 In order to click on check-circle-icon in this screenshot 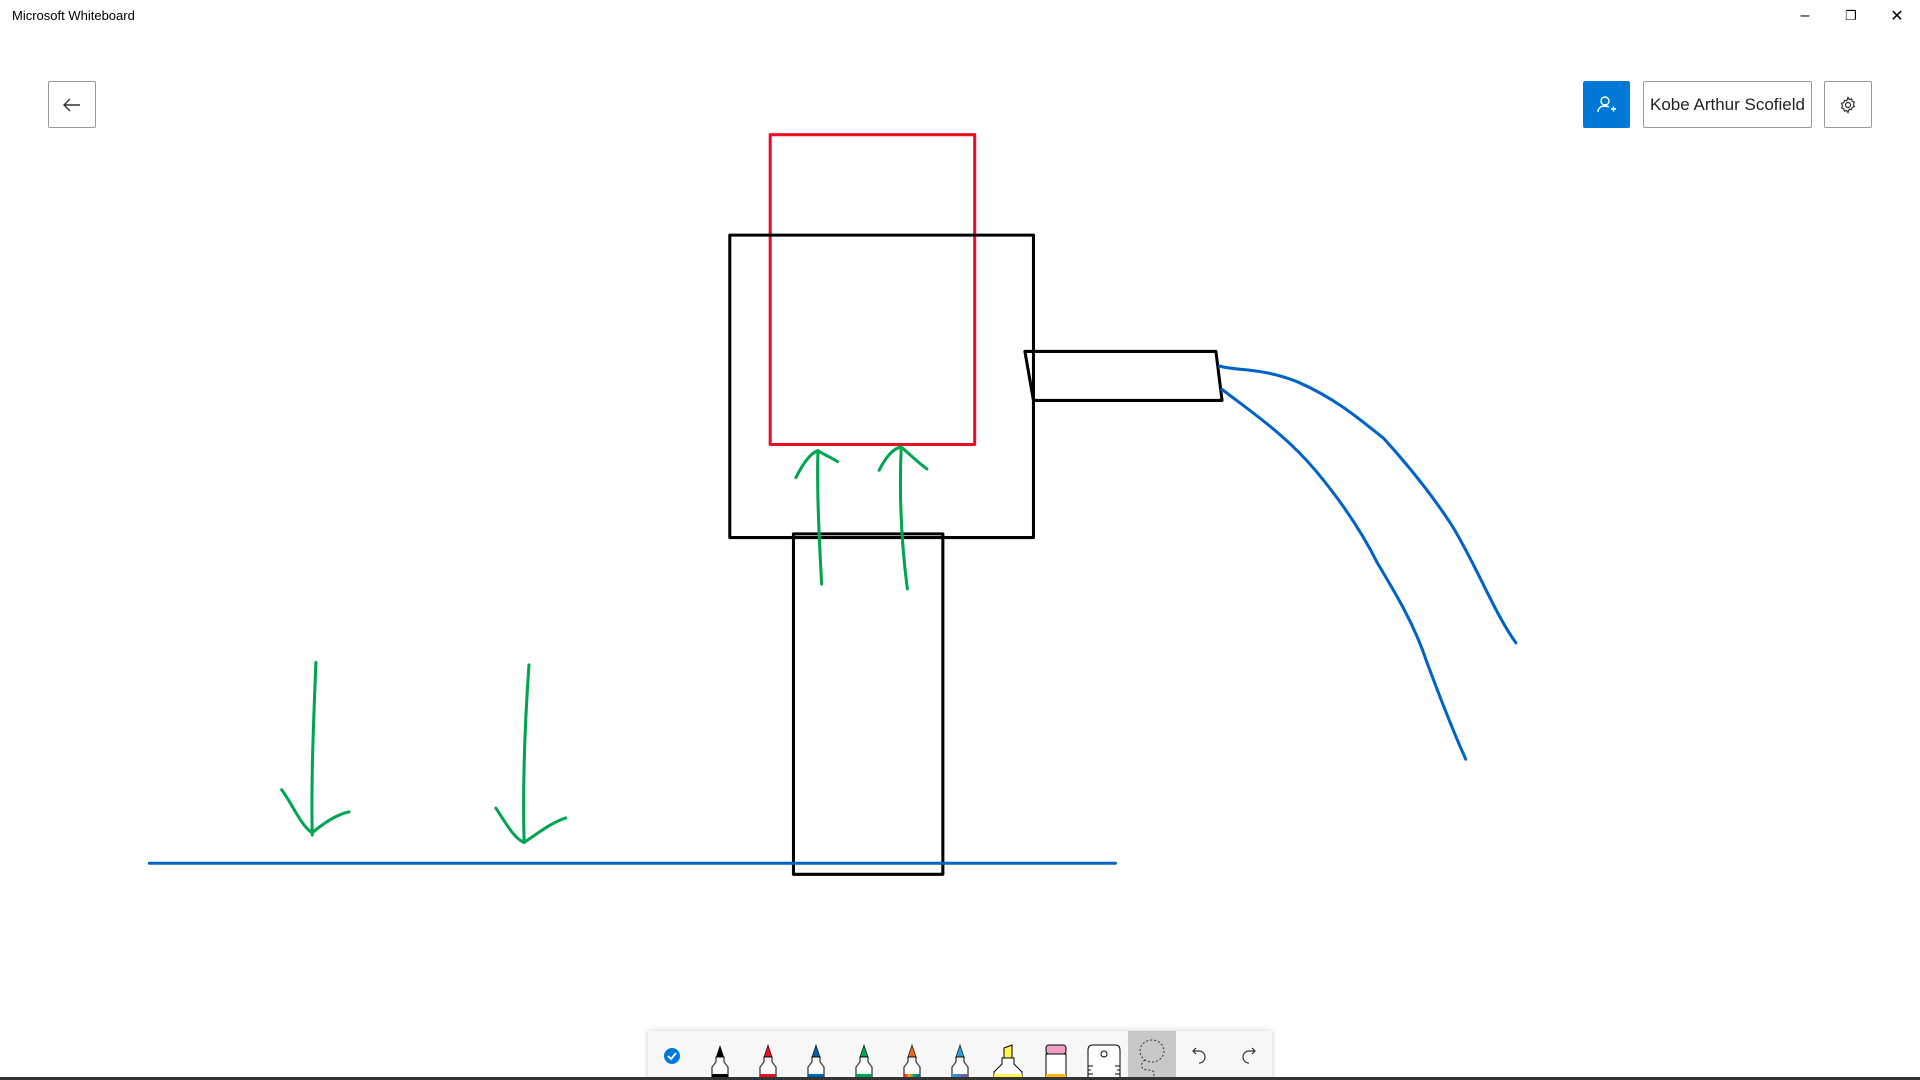, I will do `click(672, 1055)`.